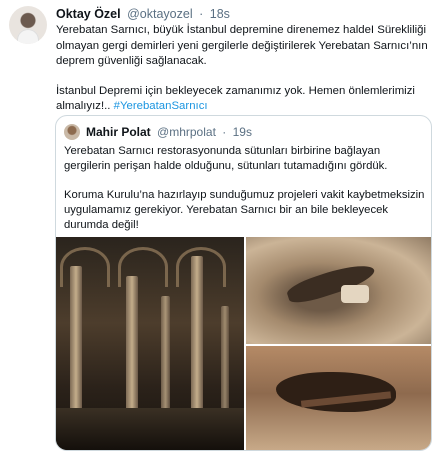  Describe the element at coordinates (28, 25) in the screenshot. I see `avatar` at that location.